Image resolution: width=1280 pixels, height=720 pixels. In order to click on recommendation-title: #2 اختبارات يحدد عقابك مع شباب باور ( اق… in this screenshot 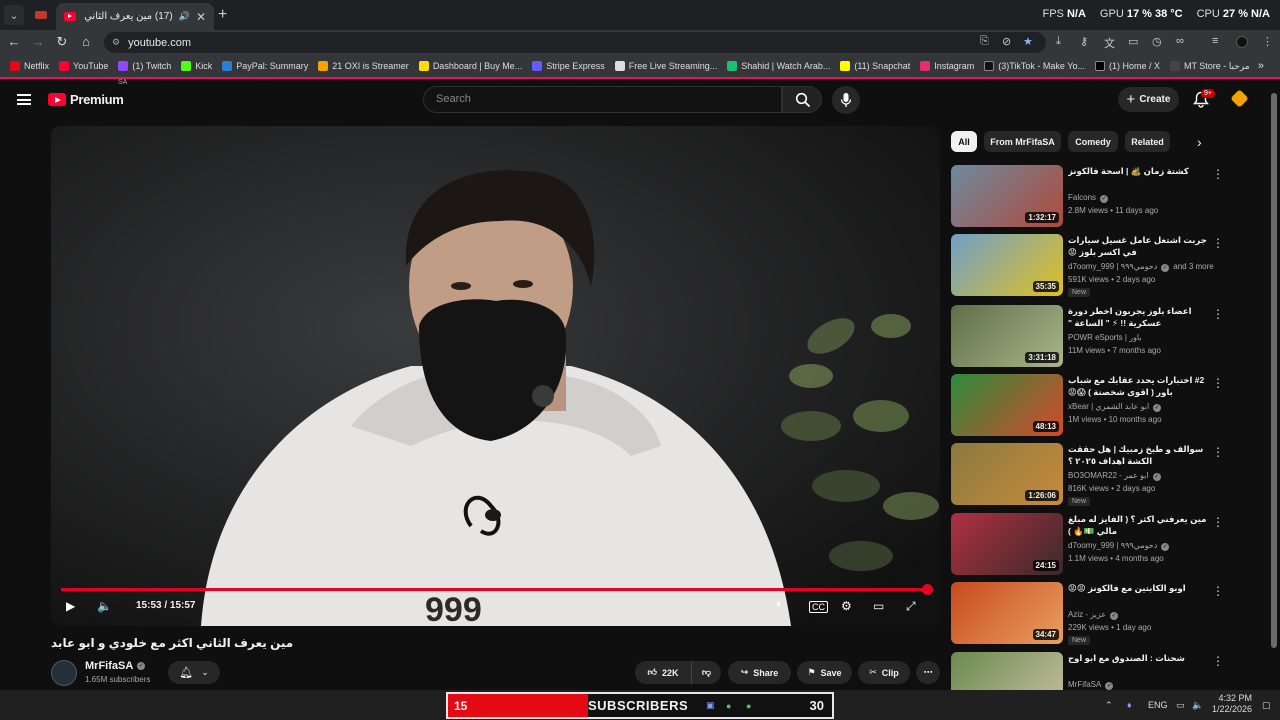, I will do `click(1138, 386)`.